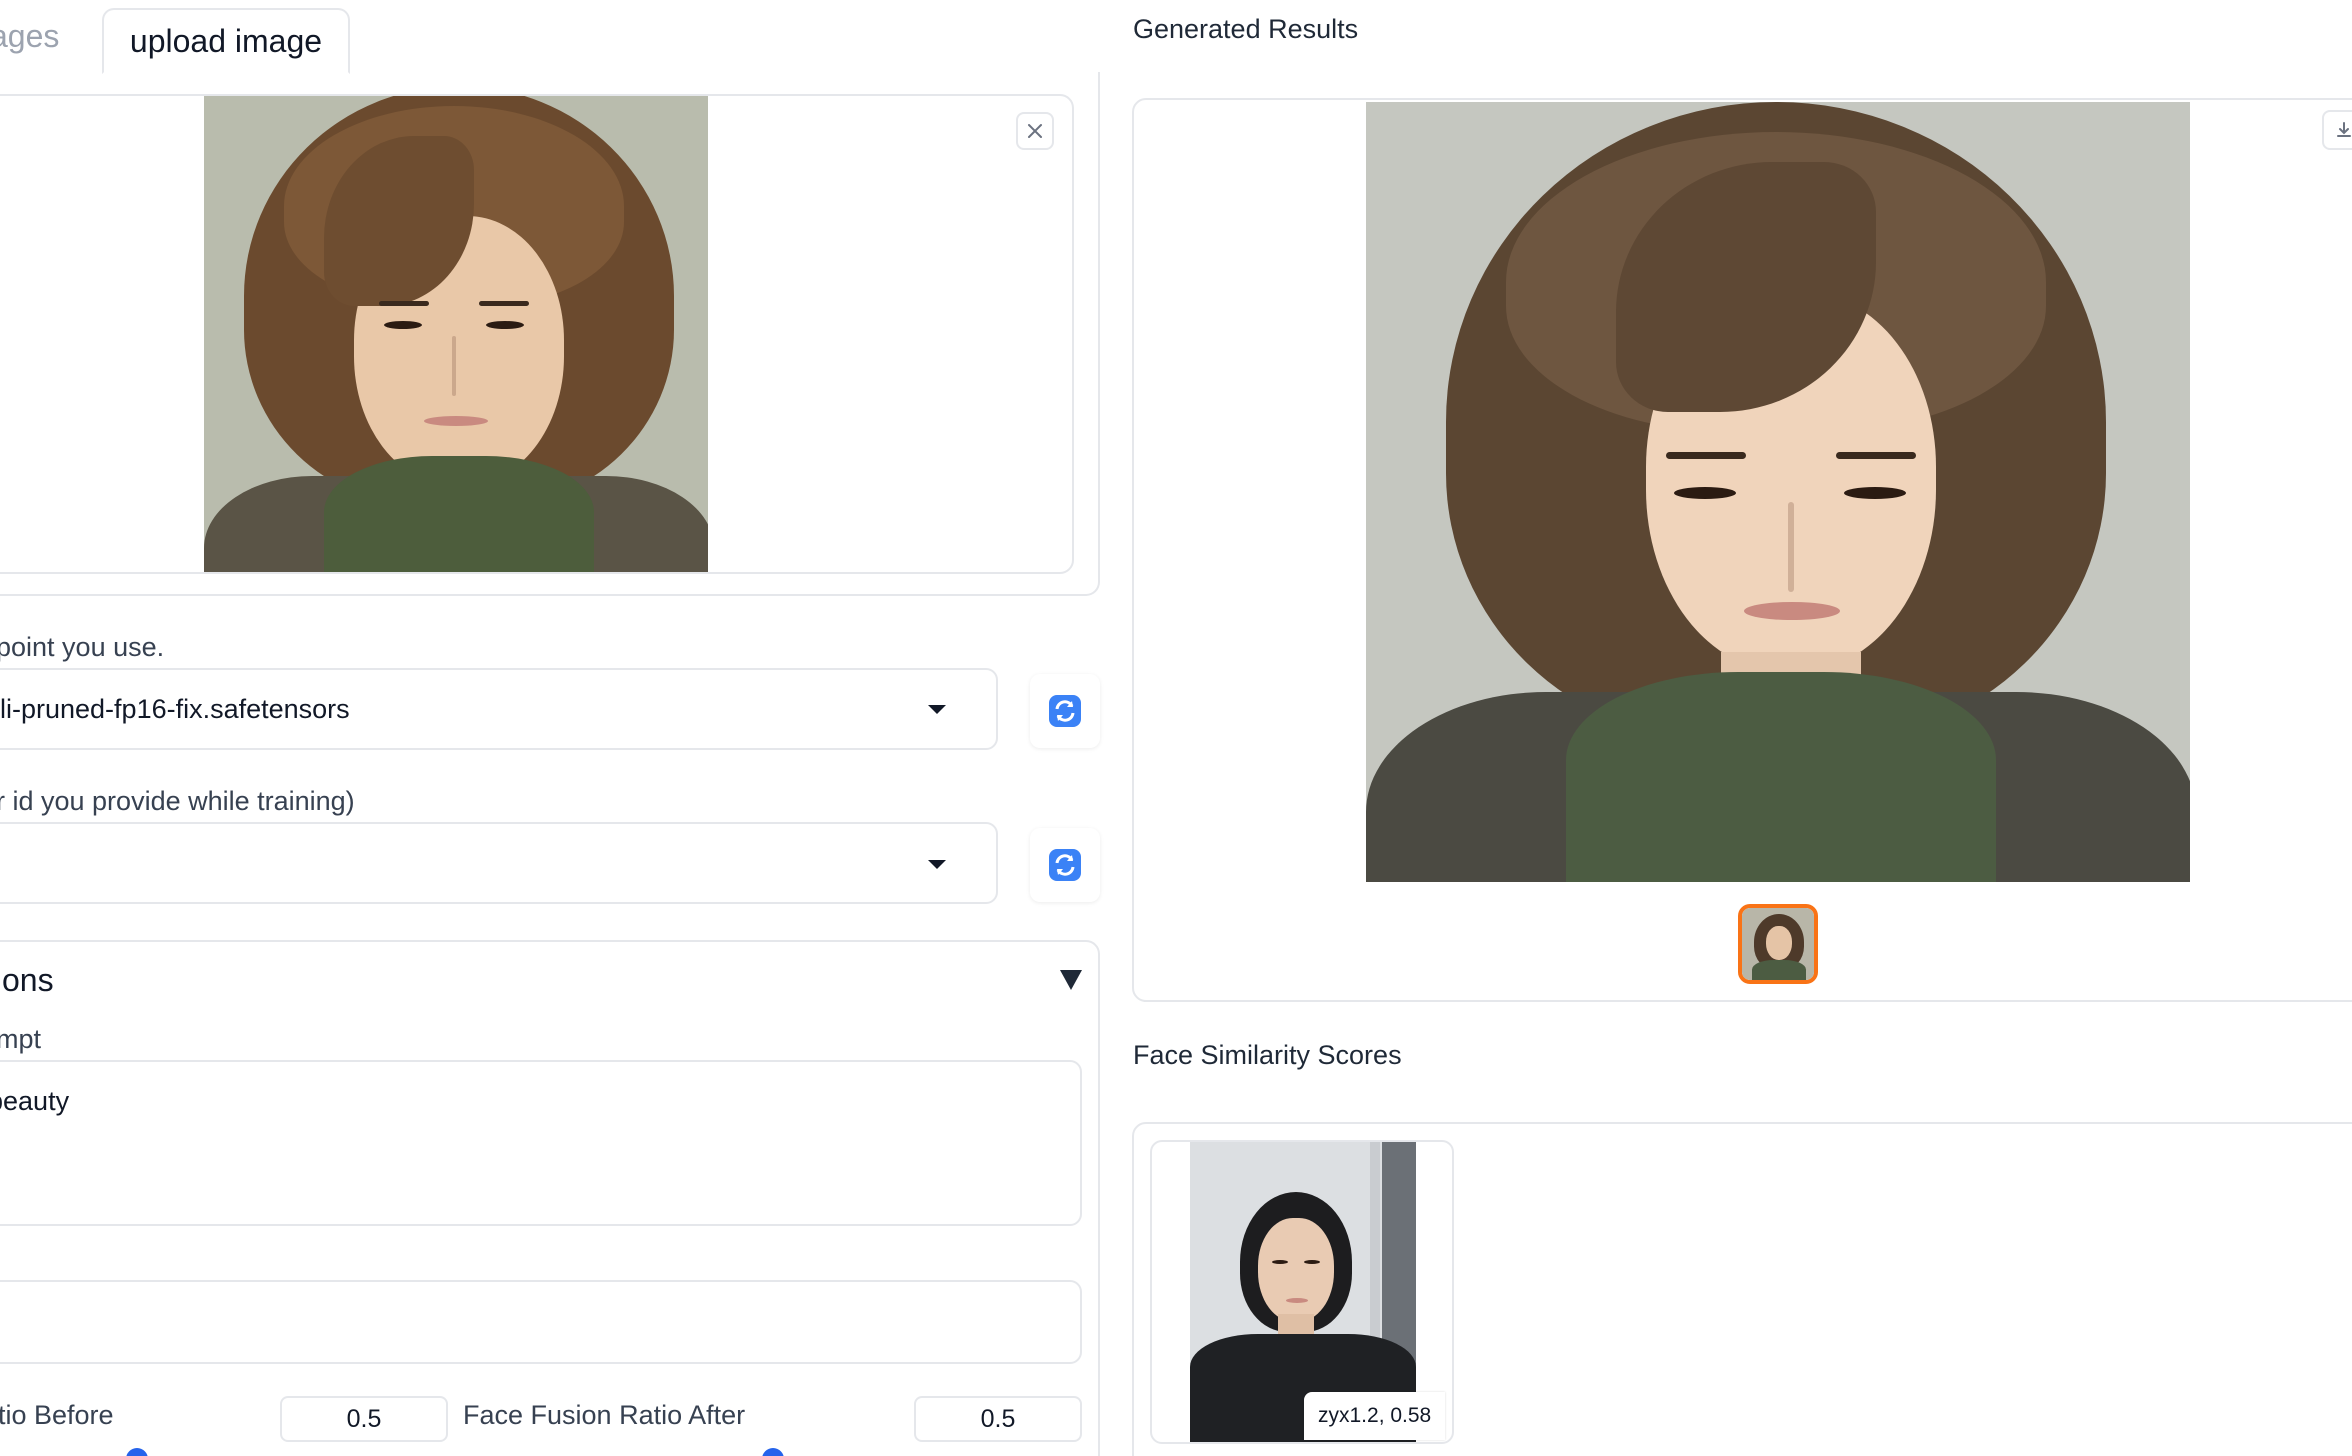 Image resolution: width=2352 pixels, height=1456 pixels. I want to click on download-icon, so click(2344, 129).